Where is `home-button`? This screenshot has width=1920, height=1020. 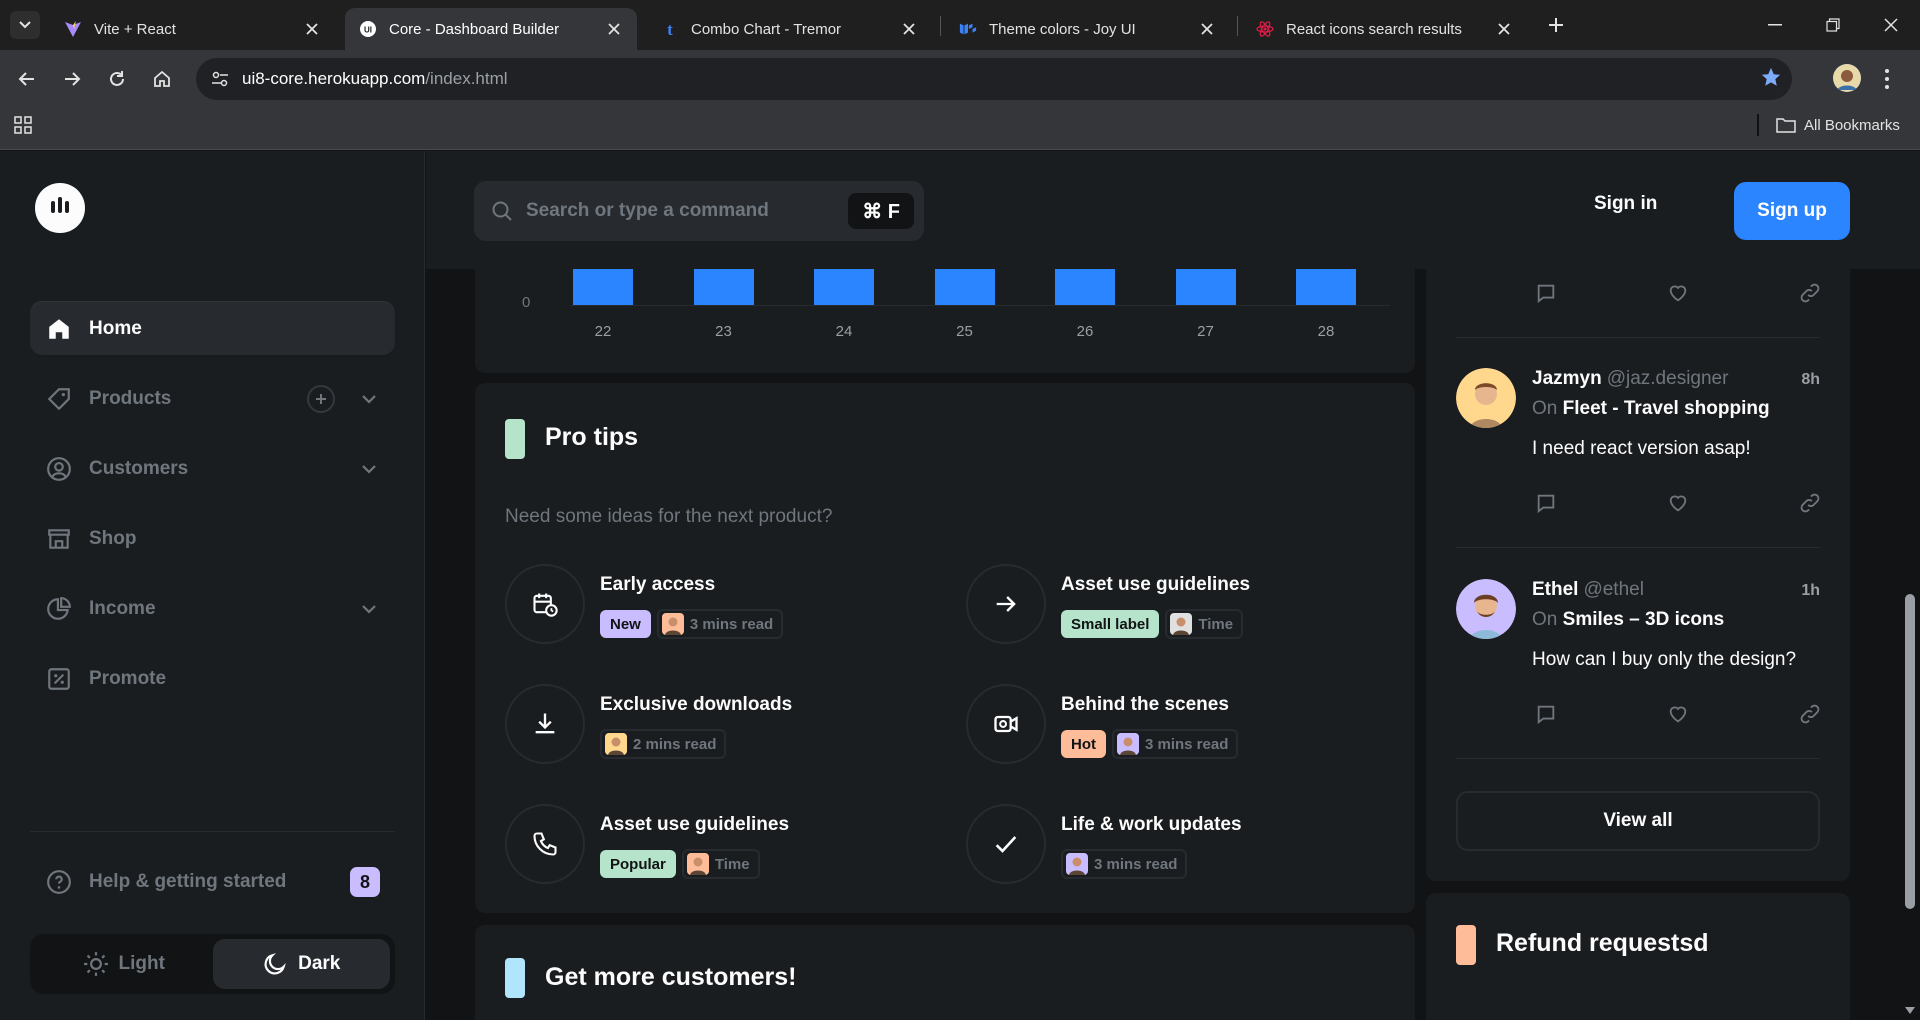 home-button is located at coordinates (162, 79).